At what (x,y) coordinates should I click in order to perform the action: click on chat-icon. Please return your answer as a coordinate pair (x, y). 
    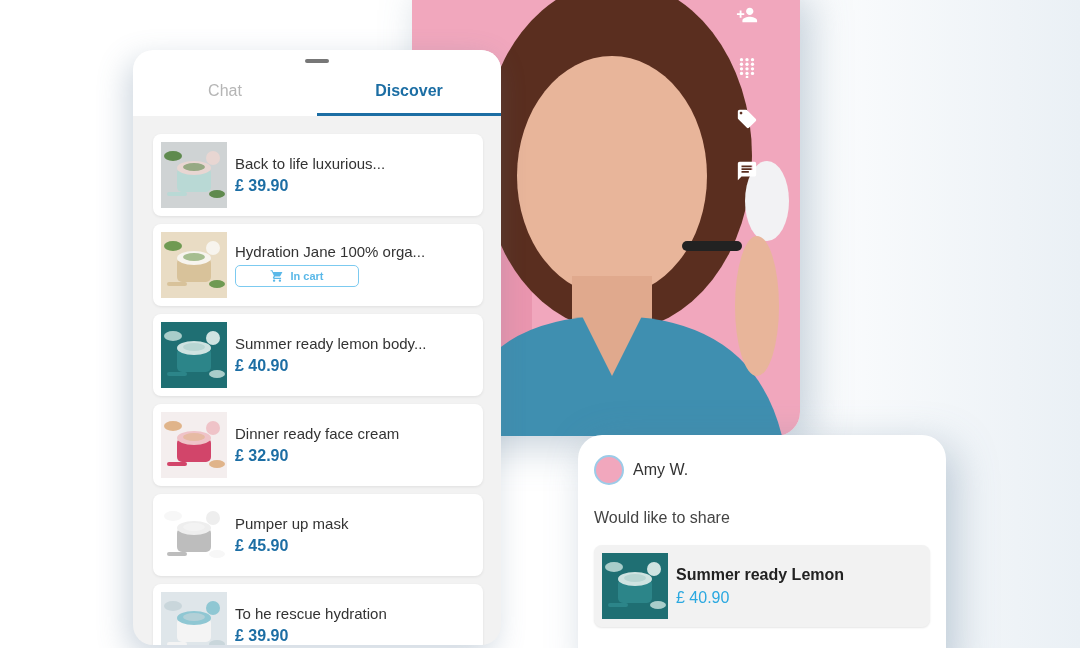
    Looking at the image, I should click on (747, 171).